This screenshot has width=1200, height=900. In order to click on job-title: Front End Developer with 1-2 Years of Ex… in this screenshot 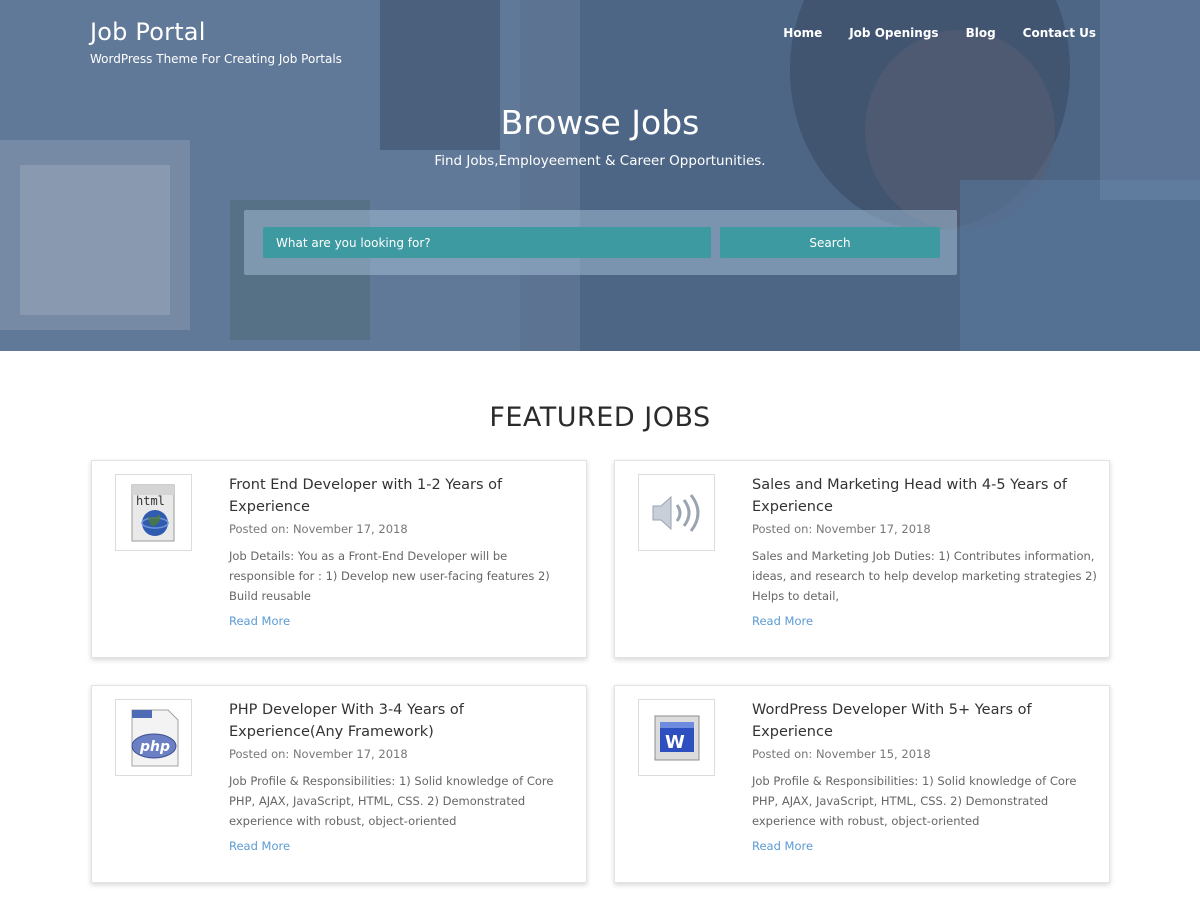, I will do `click(401, 496)`.